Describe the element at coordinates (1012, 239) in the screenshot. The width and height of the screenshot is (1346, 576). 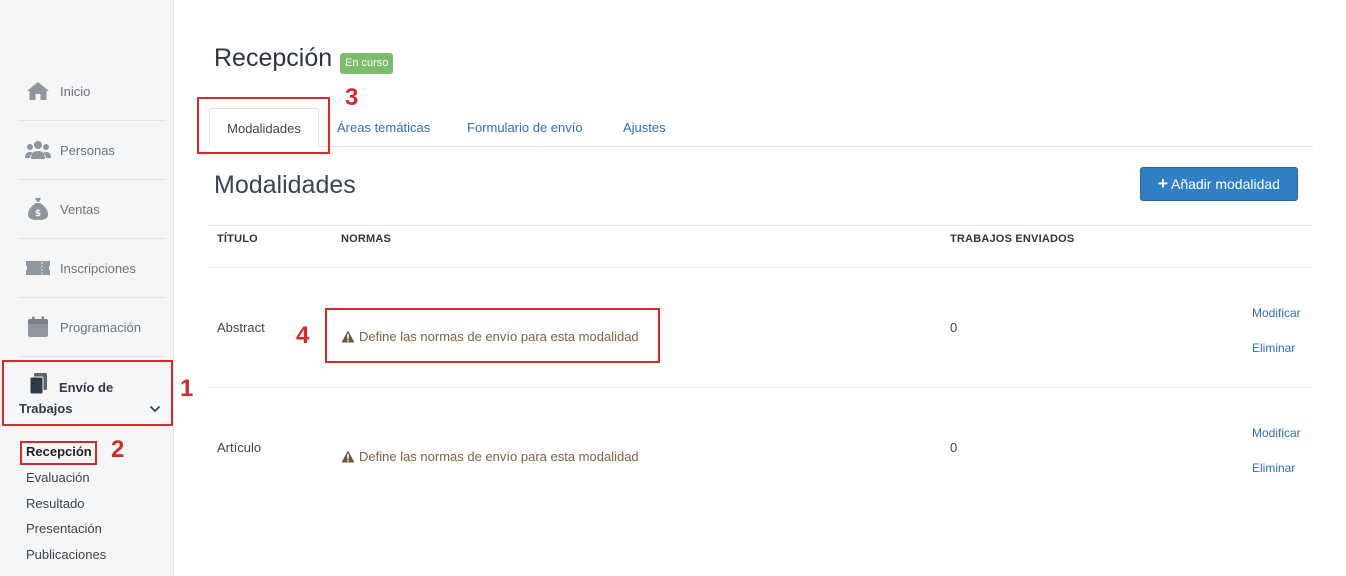
I see `column-header-submissions: TRABAJOS ENVIADOS` at that location.